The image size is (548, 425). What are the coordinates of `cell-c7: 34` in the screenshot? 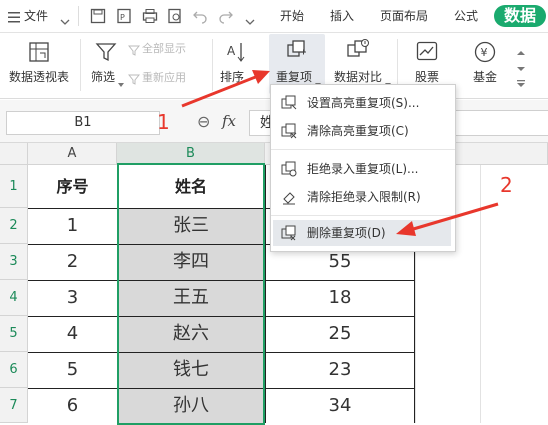 It's located at (340, 405).